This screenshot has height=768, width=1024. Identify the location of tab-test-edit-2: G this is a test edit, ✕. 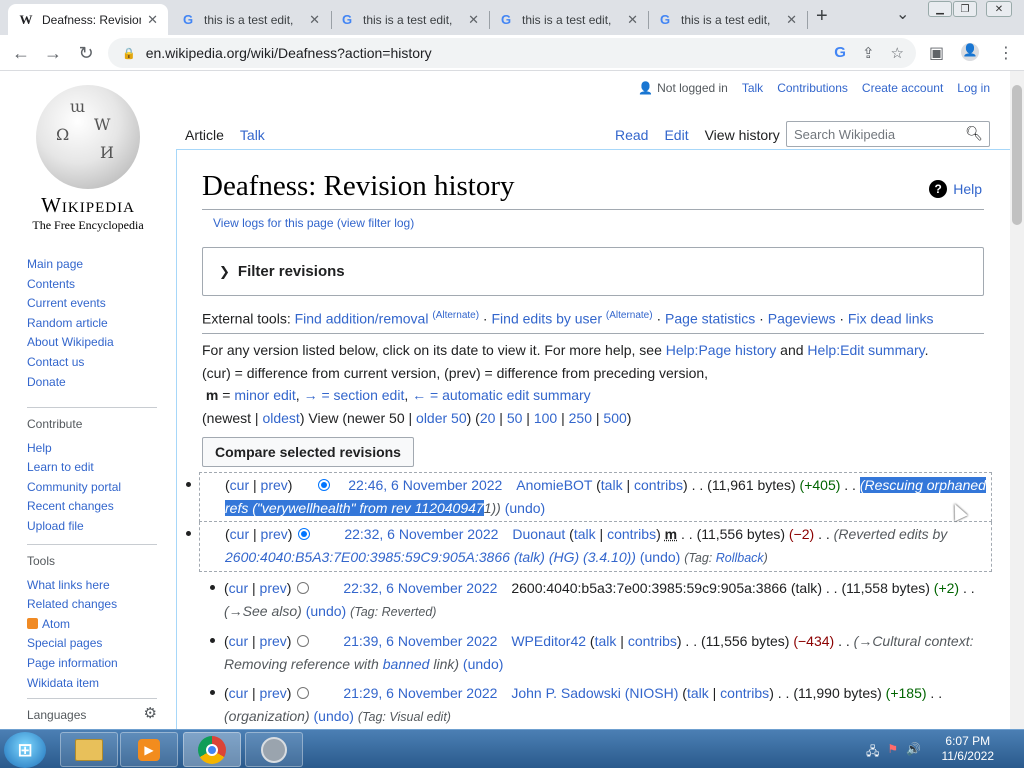
(409, 19).